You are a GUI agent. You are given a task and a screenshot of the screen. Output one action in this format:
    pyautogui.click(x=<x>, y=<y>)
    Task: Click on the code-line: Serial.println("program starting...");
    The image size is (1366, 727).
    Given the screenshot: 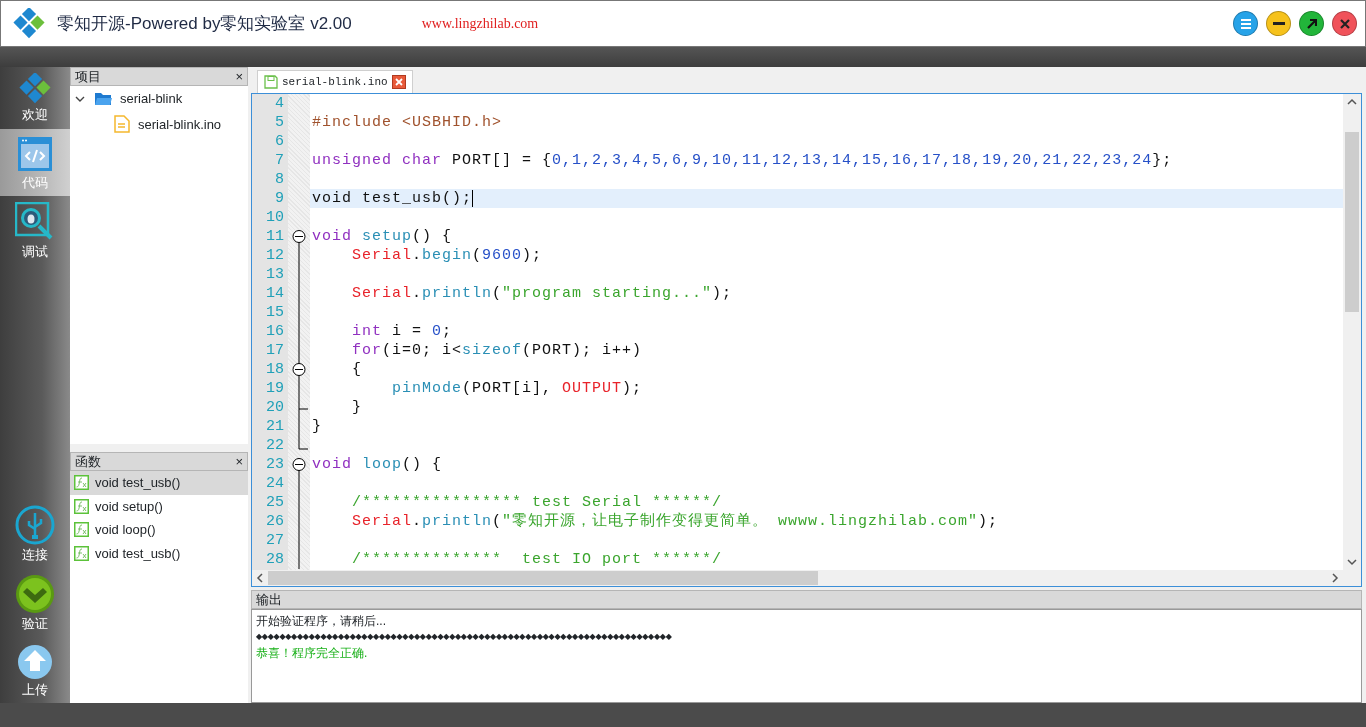 What is the action you would take?
    pyautogui.click(x=542, y=293)
    